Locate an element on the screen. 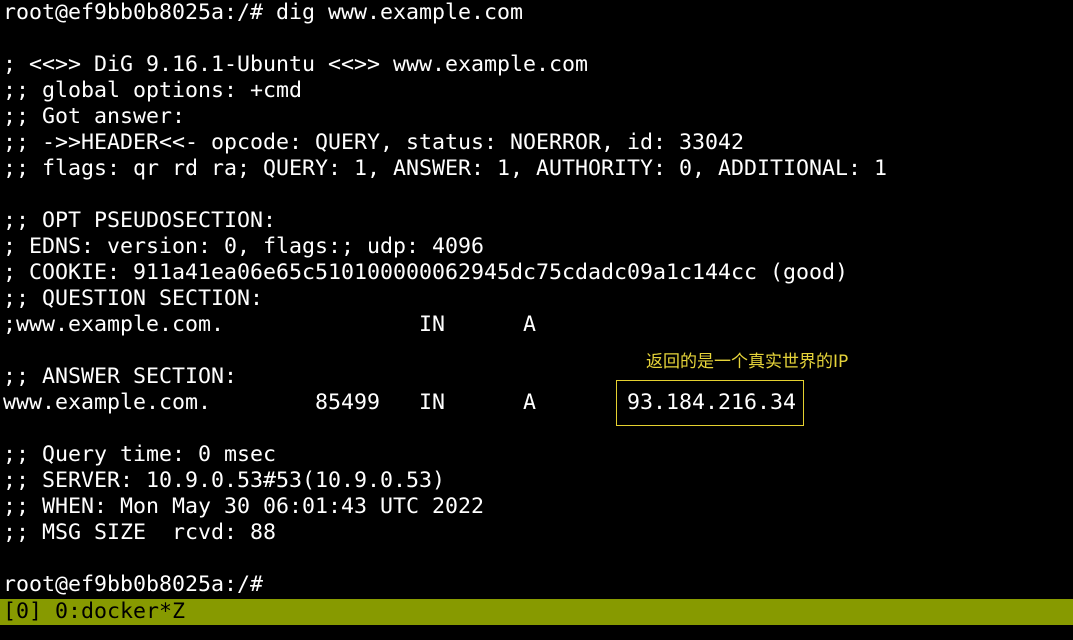 This screenshot has height=640, width=1073. terminal-line-global-options: ;; global options: +cmd is located at coordinates (153, 90).